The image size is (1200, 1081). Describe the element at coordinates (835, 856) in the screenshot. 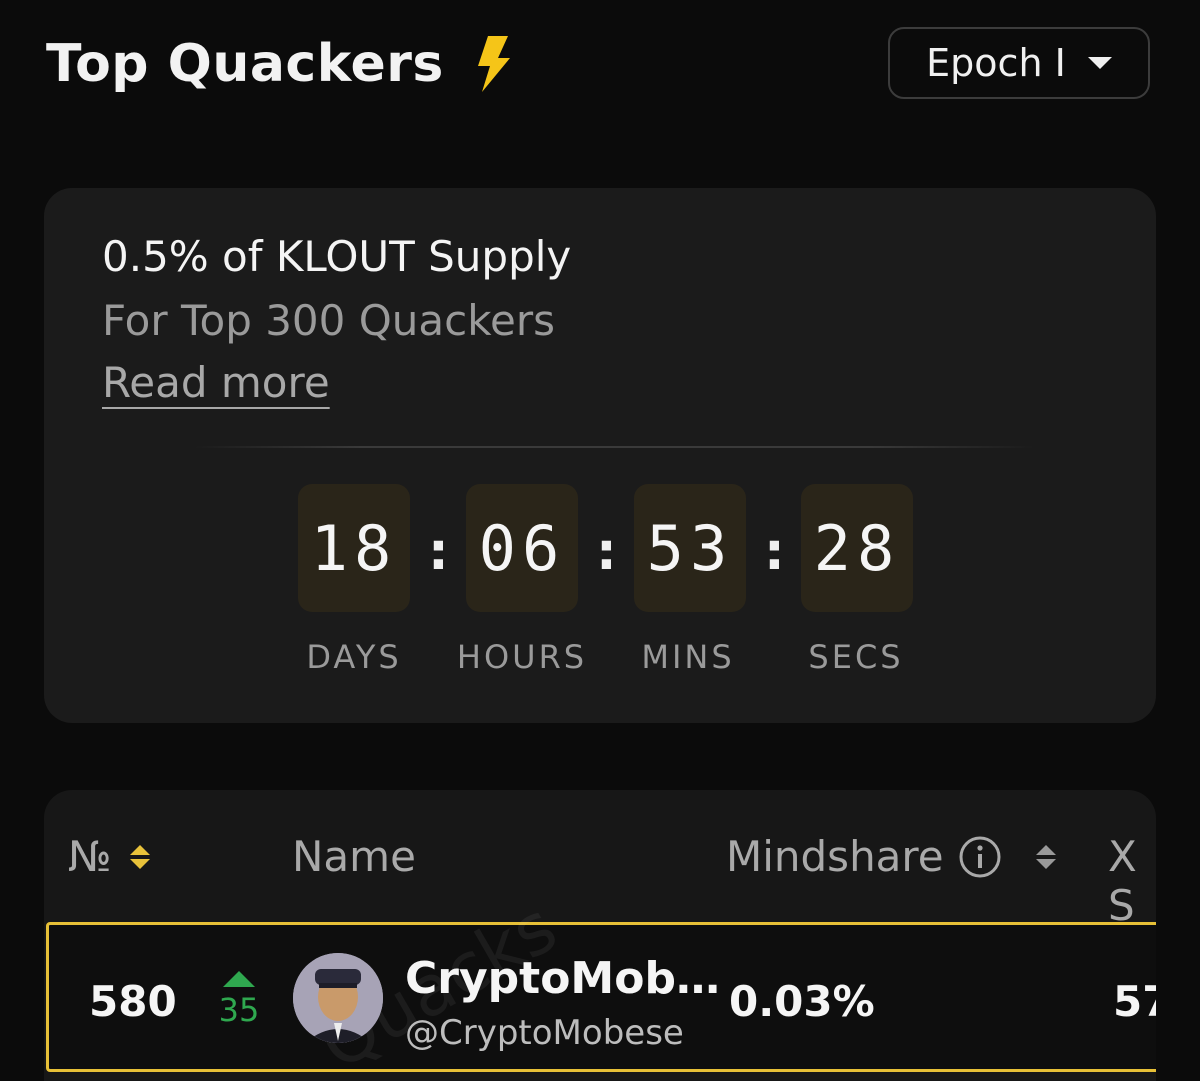

I see `mindshare-header-label: Mindshare` at that location.